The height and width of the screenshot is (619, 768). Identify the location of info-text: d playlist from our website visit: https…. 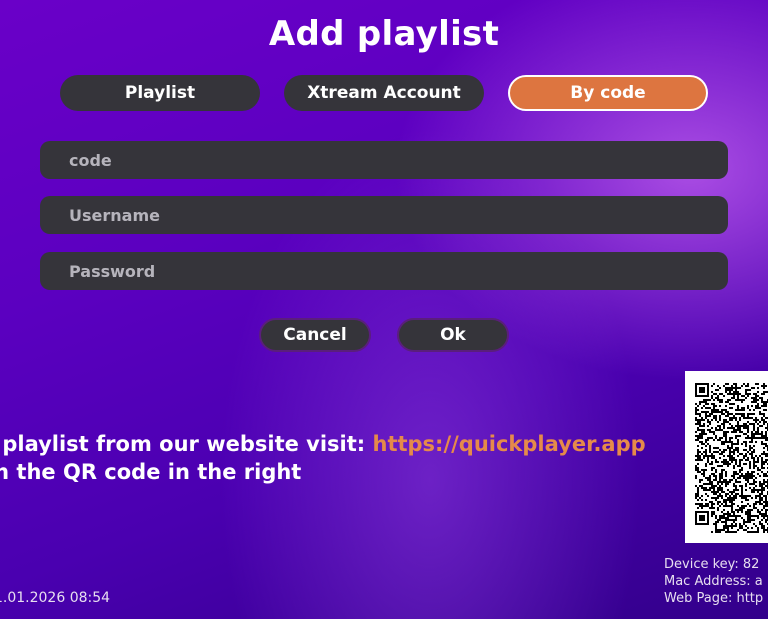
(323, 458).